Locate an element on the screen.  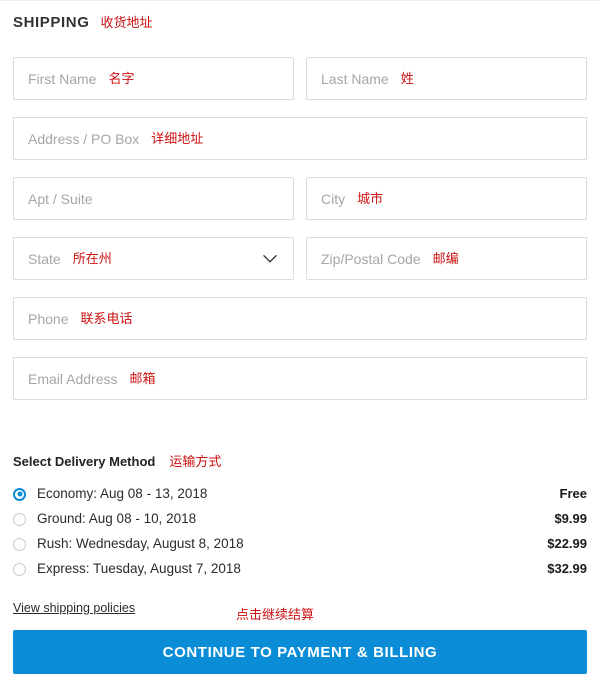
delivery-method-header: Select Delivery Method 运输方式 is located at coordinates (300, 461).